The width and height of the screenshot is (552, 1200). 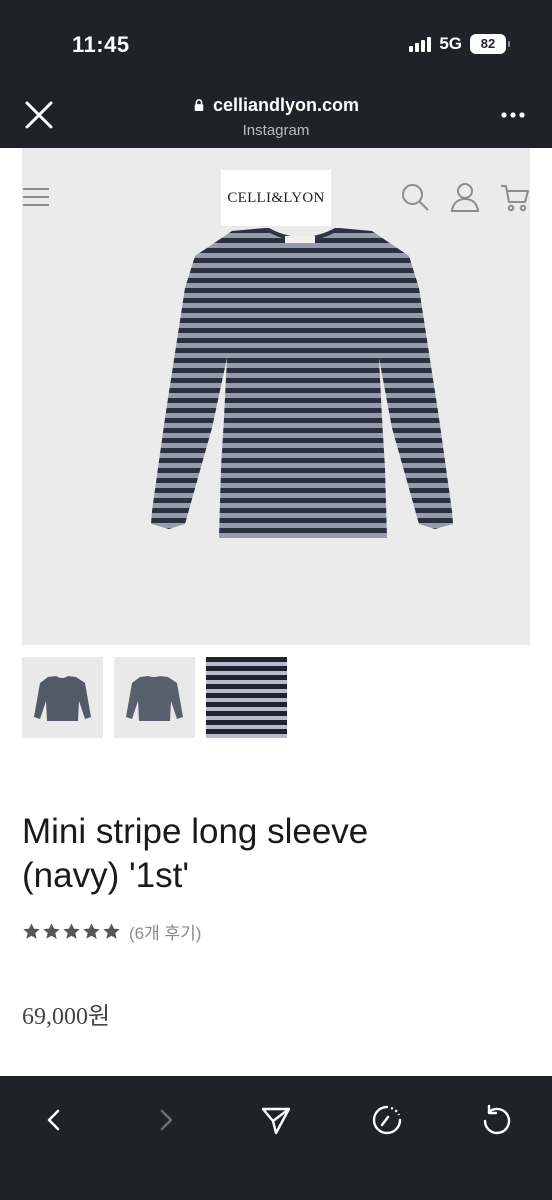 I want to click on menu-icon, so click(x=36, y=197).